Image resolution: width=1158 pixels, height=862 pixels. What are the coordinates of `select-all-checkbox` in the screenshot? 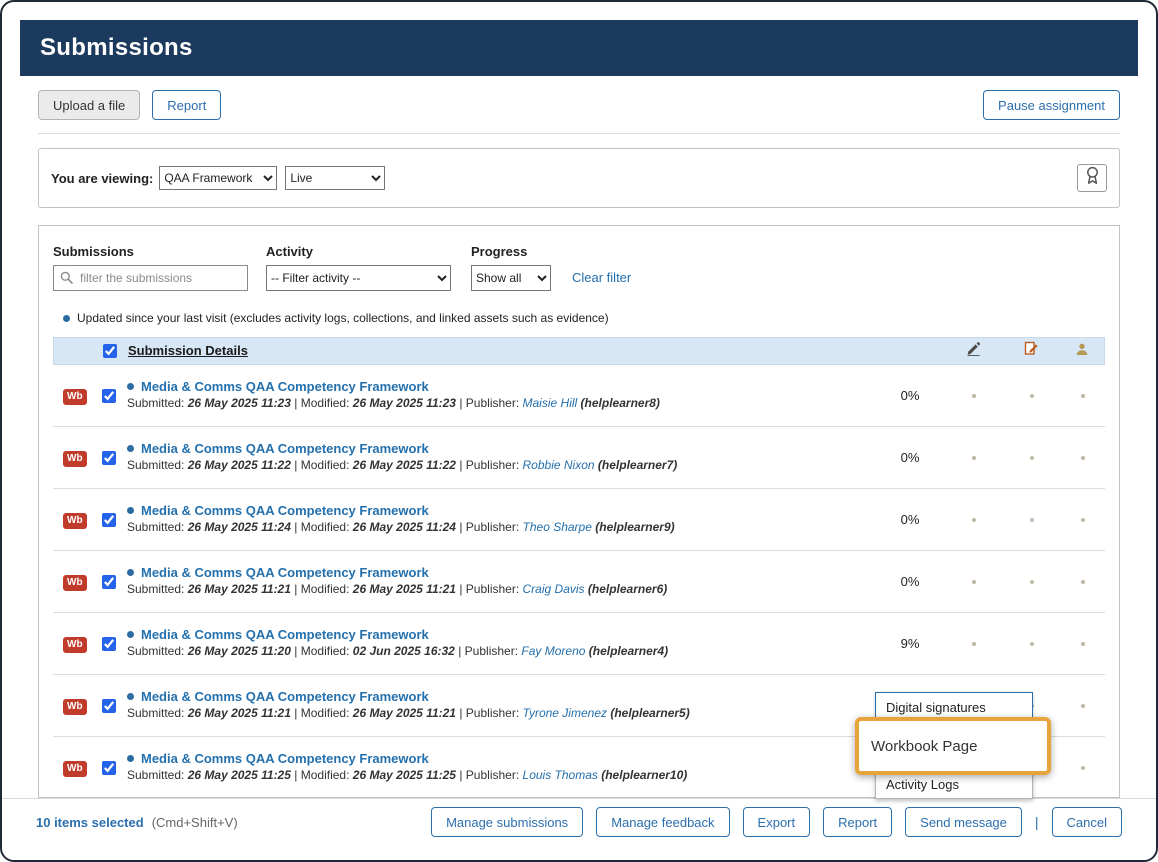 It's located at (109, 351).